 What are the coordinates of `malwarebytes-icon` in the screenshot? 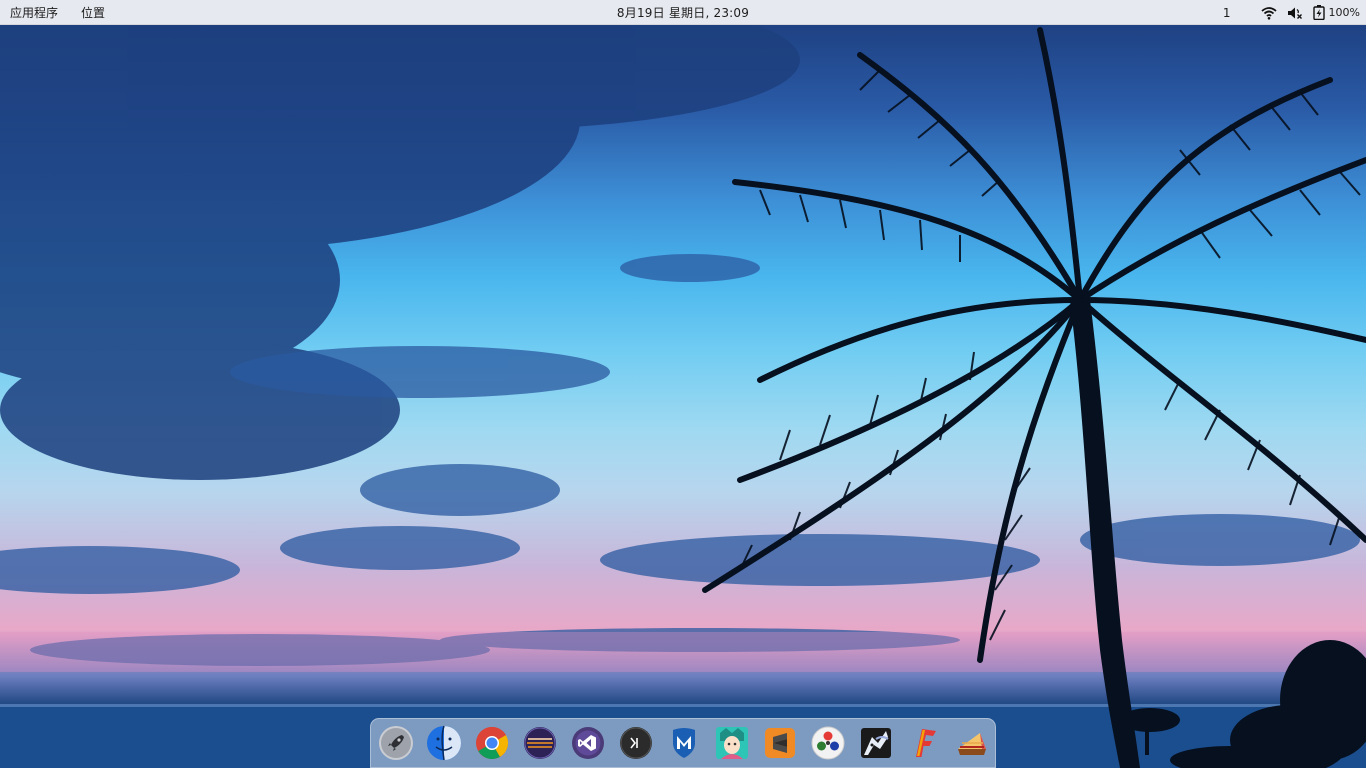 It's located at (684, 743).